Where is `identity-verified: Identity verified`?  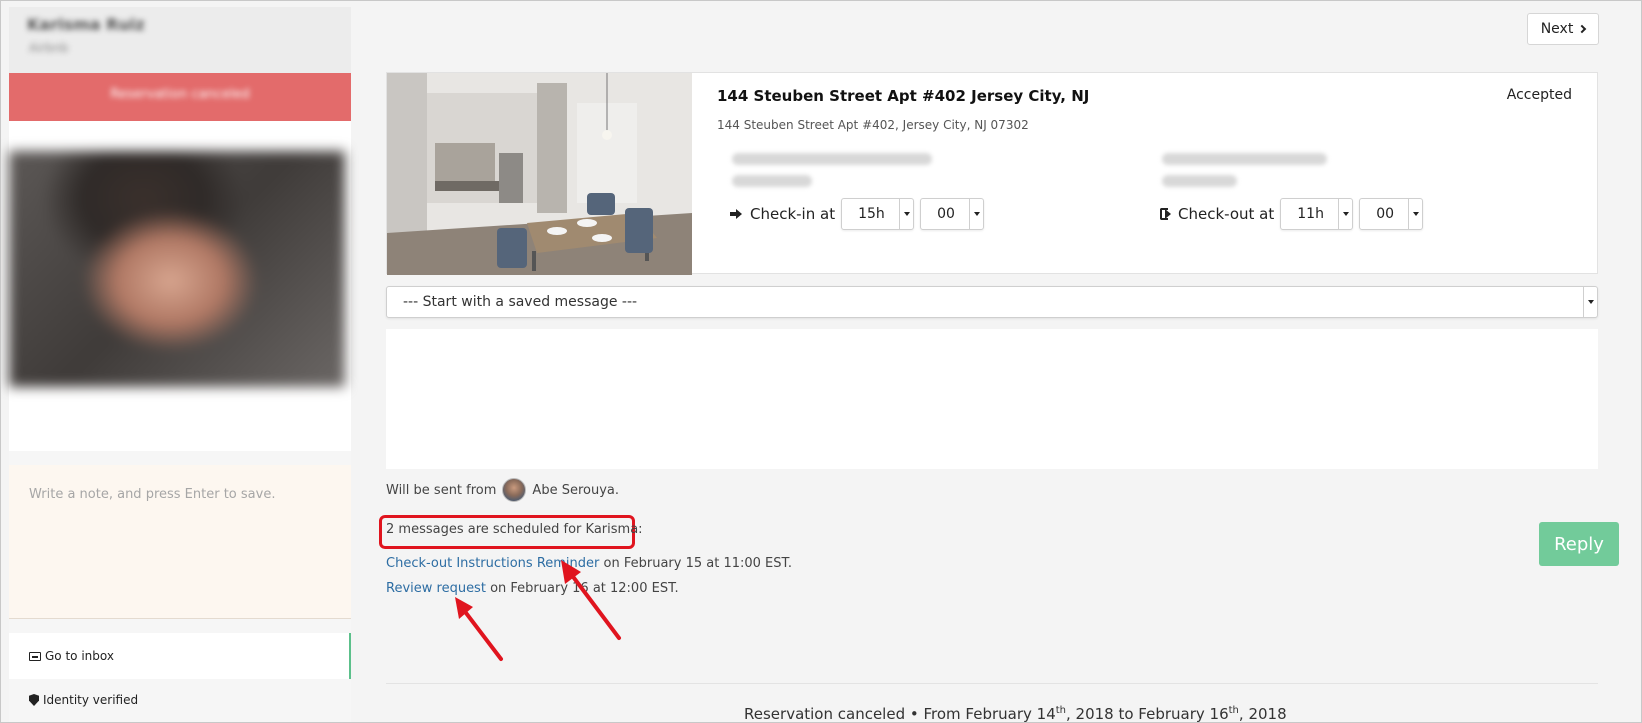 identity-verified: Identity verified is located at coordinates (83, 700).